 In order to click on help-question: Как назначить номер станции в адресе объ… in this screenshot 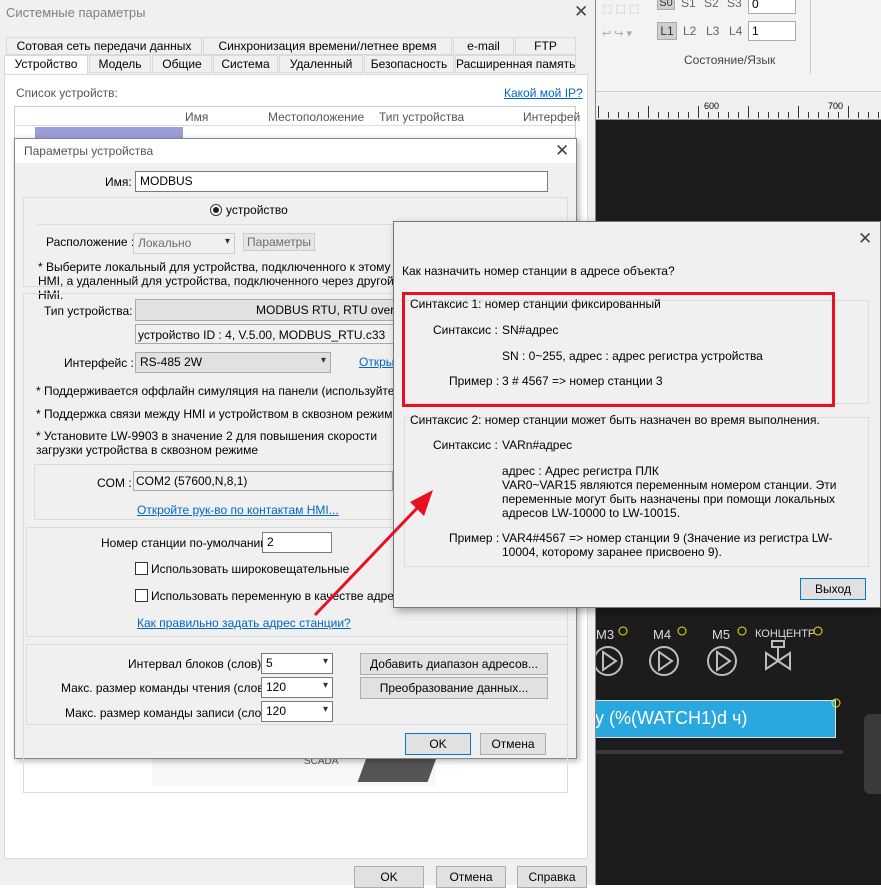, I will do `click(538, 271)`.